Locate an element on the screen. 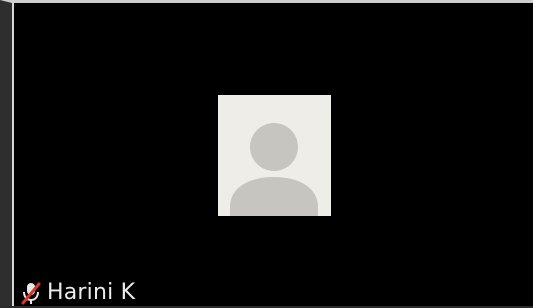 Image resolution: width=533 pixels, height=308 pixels. participant-avatar is located at coordinates (274, 155).